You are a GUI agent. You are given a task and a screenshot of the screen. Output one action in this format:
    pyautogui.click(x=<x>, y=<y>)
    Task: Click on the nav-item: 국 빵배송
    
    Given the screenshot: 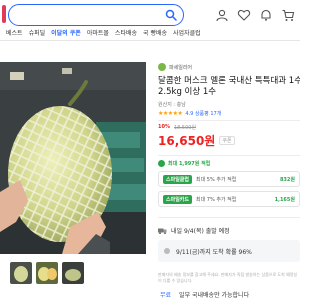 What is the action you would take?
    pyautogui.click(x=155, y=34)
    